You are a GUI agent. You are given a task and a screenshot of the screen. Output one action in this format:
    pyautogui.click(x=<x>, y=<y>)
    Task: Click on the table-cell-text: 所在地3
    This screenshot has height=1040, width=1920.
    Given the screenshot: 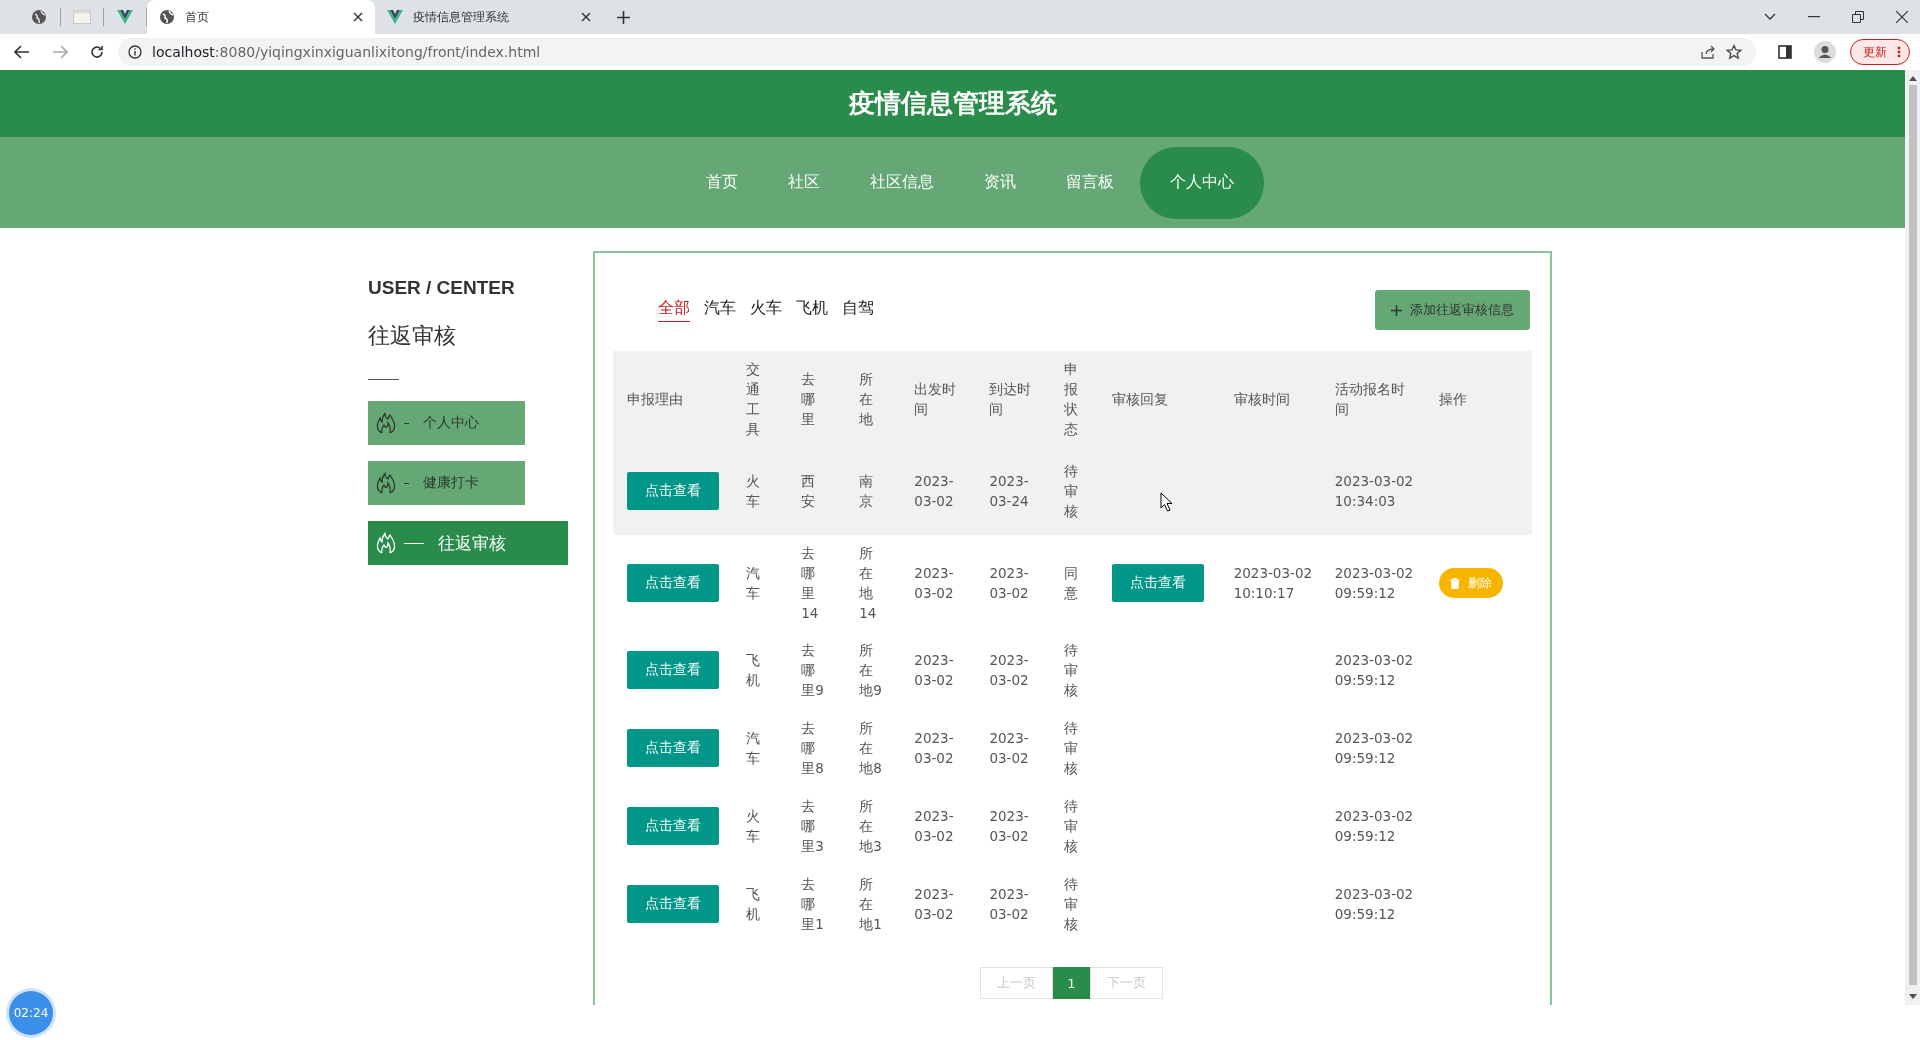 What is the action you would take?
    pyautogui.click(x=871, y=826)
    